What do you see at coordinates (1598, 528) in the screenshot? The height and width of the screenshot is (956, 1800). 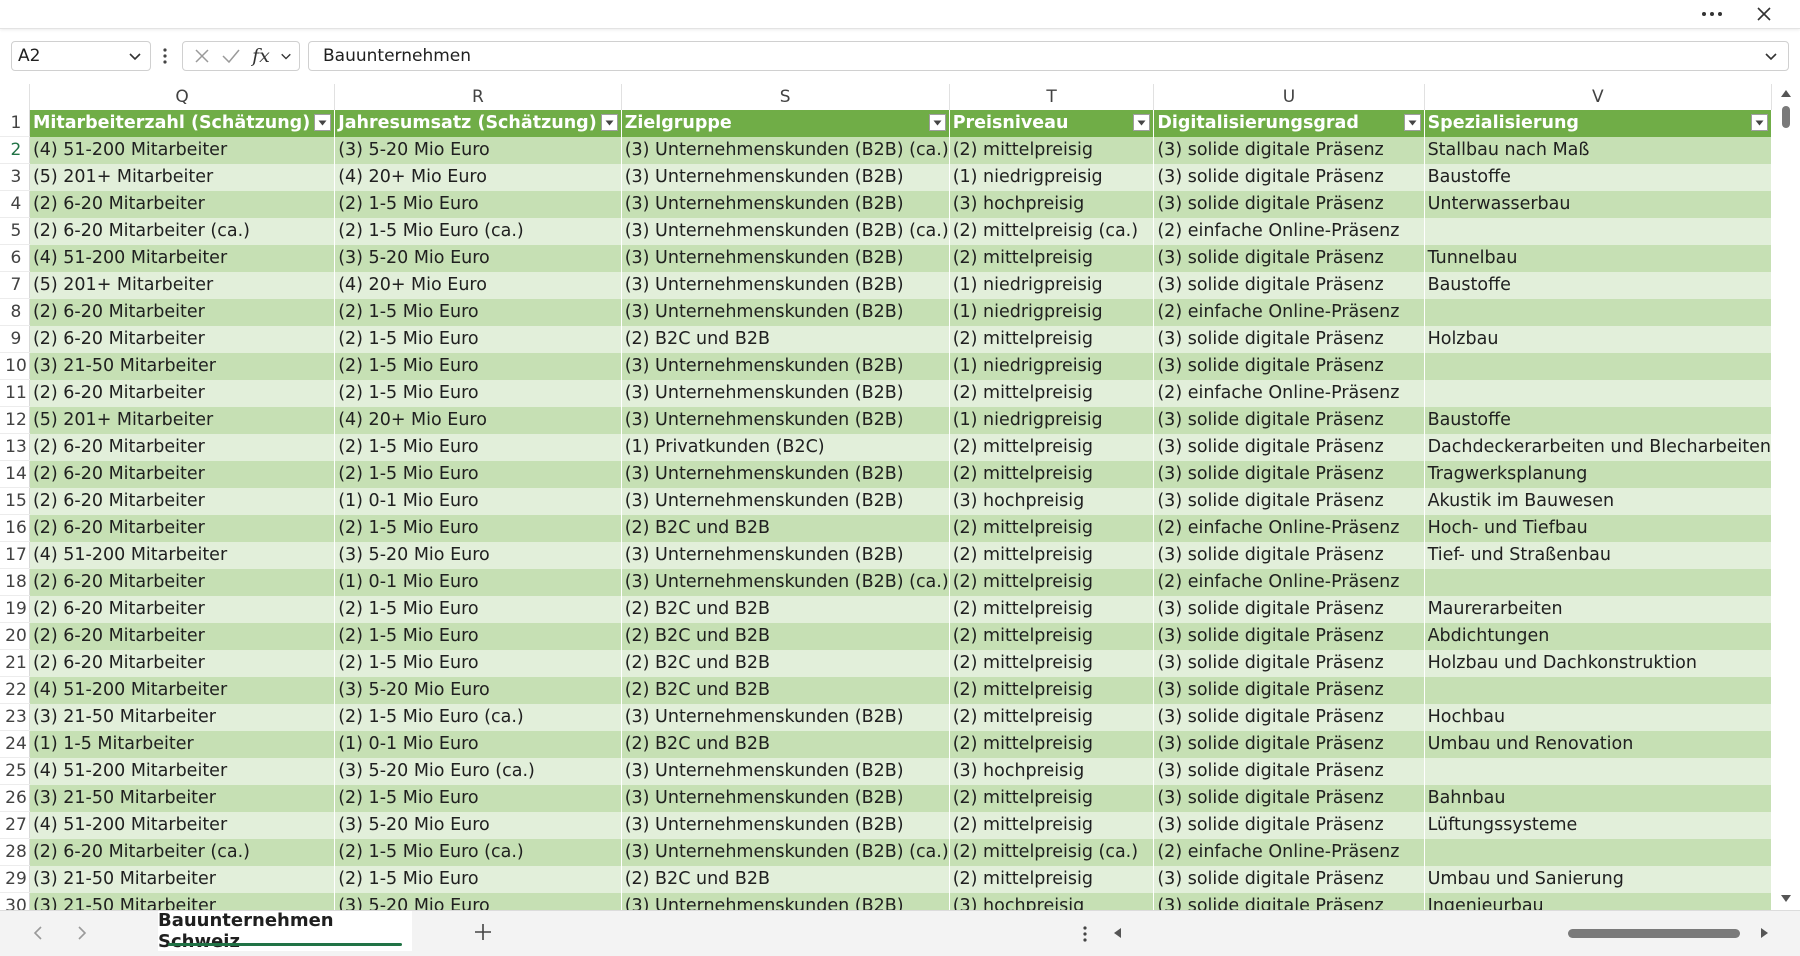 I see `cell: Hoch- und Tiefbau` at bounding box center [1598, 528].